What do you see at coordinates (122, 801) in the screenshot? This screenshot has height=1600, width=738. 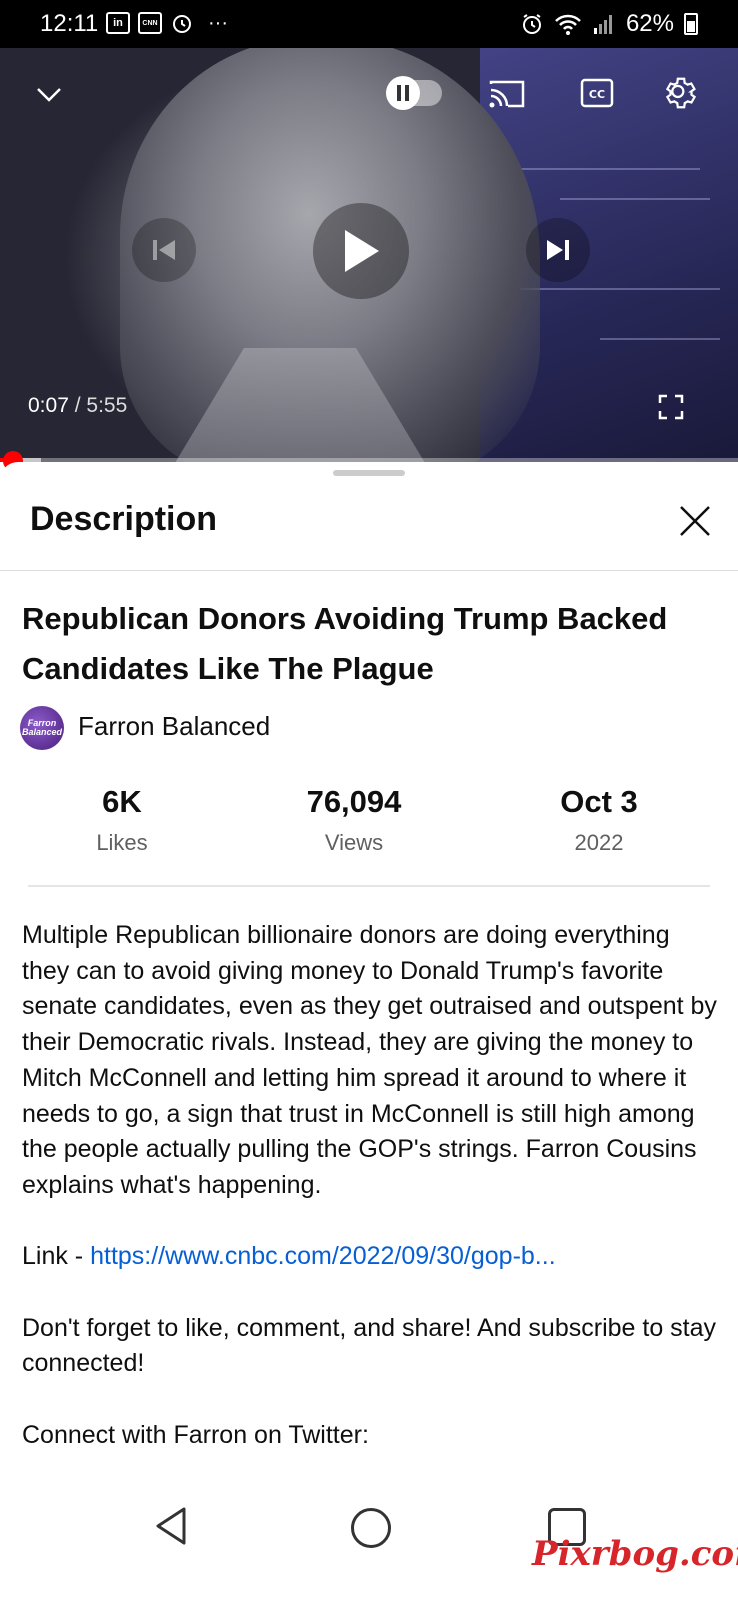 I see `likes-value: 6K` at bounding box center [122, 801].